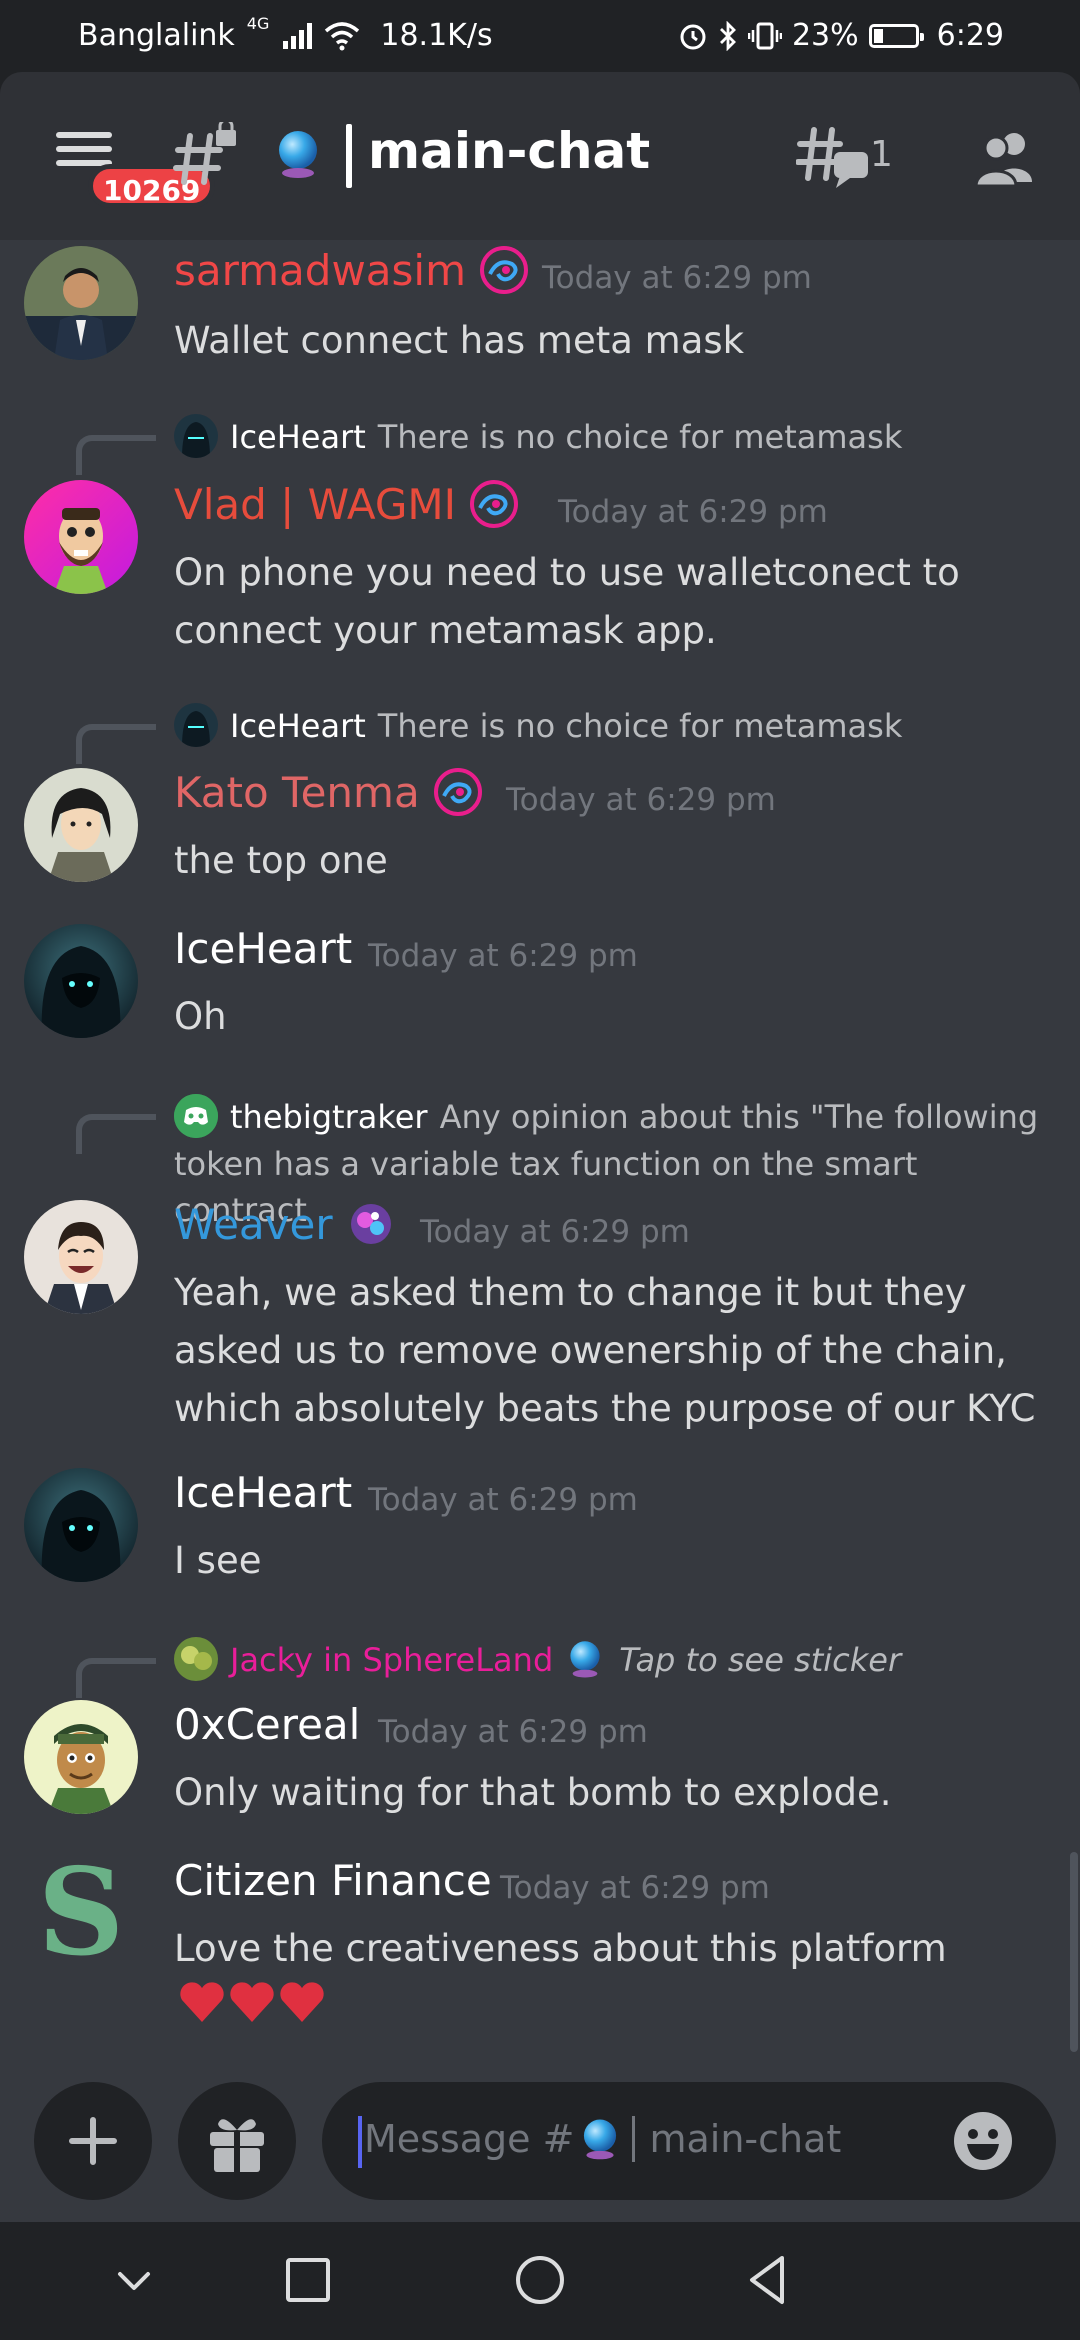 The height and width of the screenshot is (2340, 1080). I want to click on message-placeholder: Message # main-chat, so click(603, 2139).